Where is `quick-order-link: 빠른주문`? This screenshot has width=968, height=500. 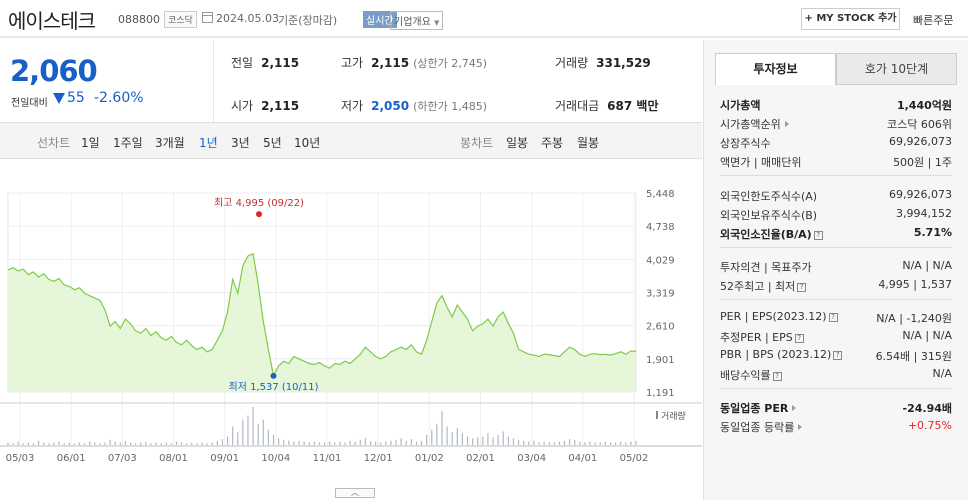
quick-order-link: 빠른주문 is located at coordinates (933, 20).